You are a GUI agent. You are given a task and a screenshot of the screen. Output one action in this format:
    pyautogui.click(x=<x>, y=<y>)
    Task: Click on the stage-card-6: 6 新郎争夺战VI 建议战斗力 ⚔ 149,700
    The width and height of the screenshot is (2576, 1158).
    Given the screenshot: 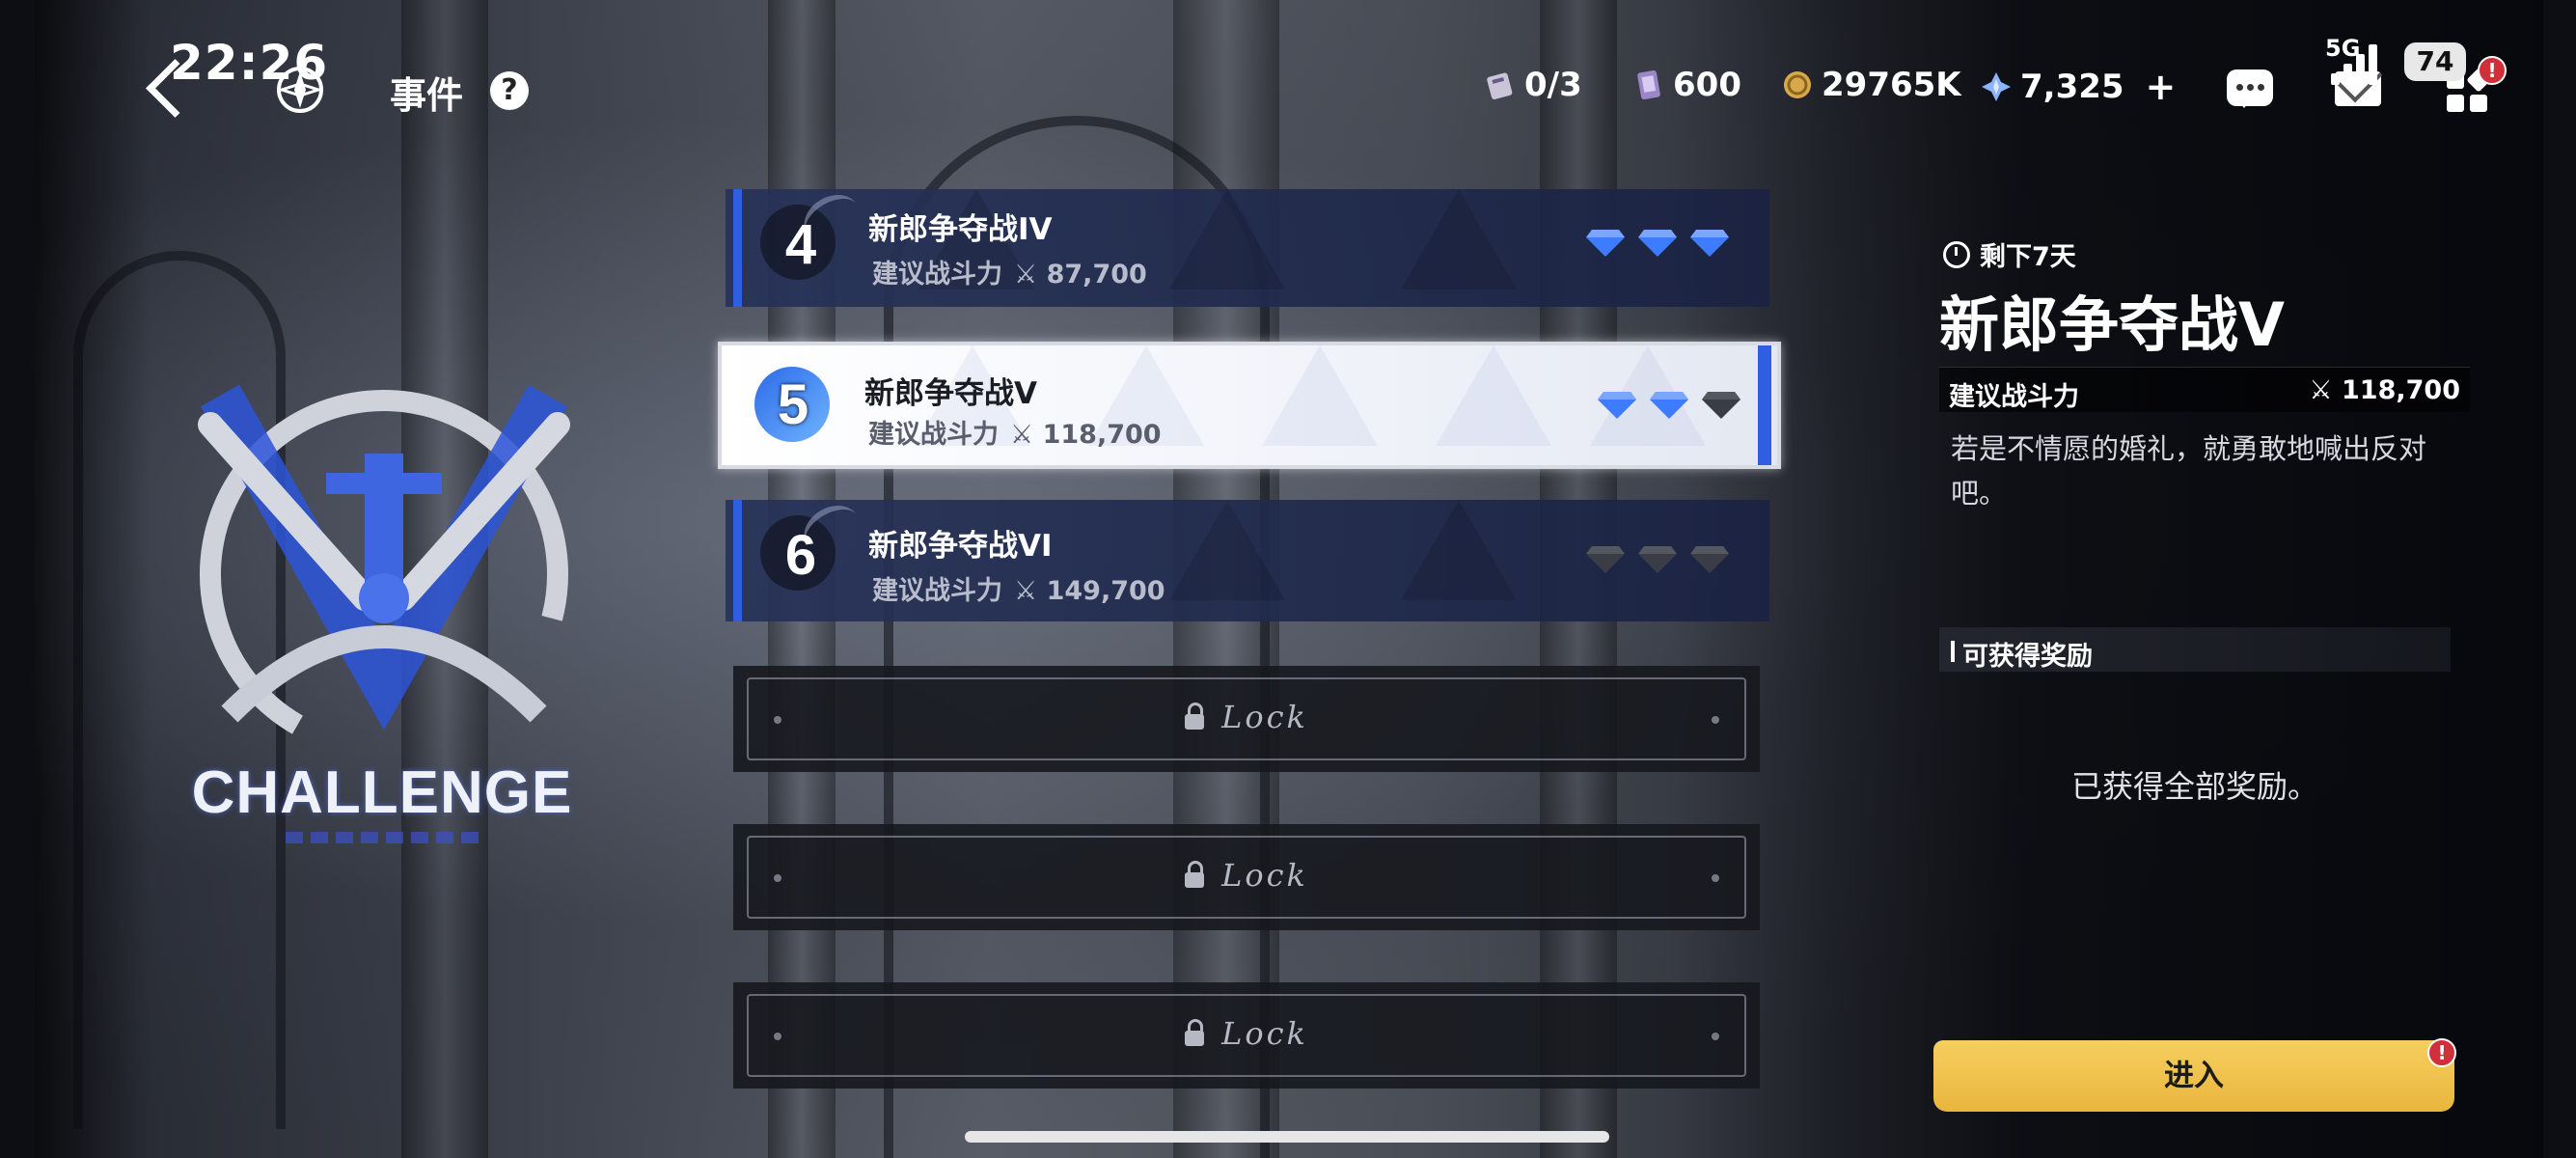 What is the action you would take?
    pyautogui.click(x=1248, y=560)
    